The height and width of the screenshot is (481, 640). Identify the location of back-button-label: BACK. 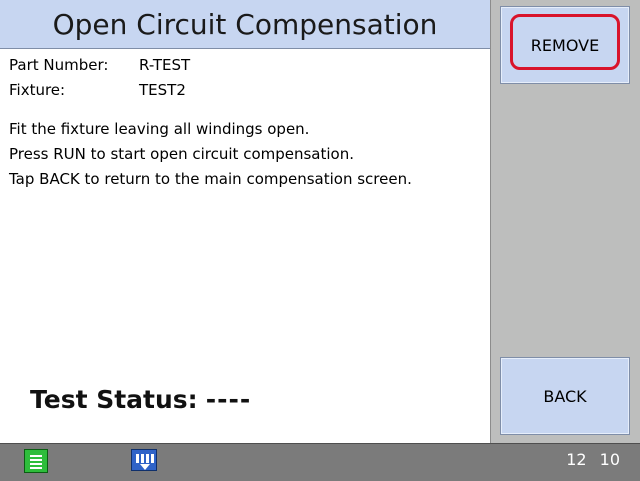
(565, 396).